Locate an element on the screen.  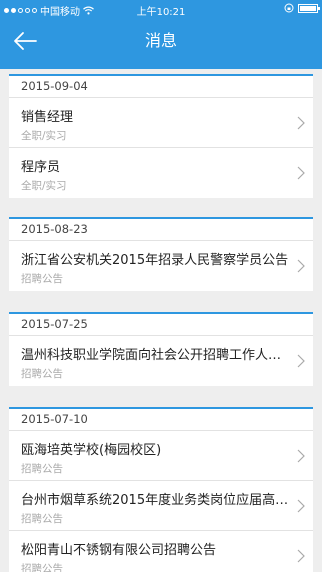
list-item: 温州科技职业学院面向社会公开招聘工作人员公告 招聘公告 is located at coordinates (161, 361).